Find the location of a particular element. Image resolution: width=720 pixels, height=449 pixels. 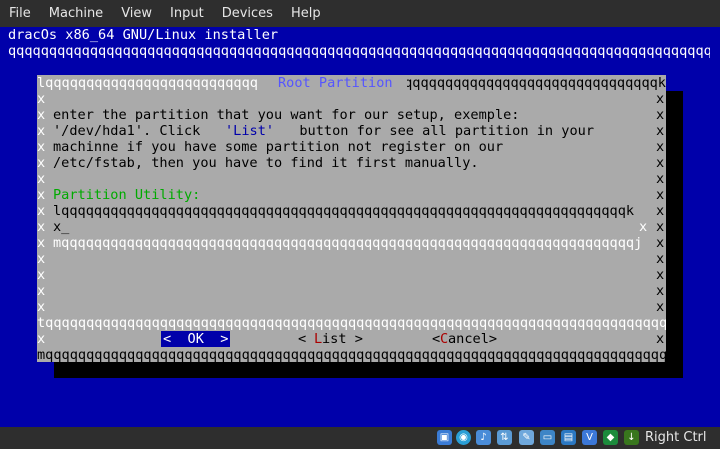

menu-bar: File Machine View Input Devices Help is located at coordinates (360, 13).